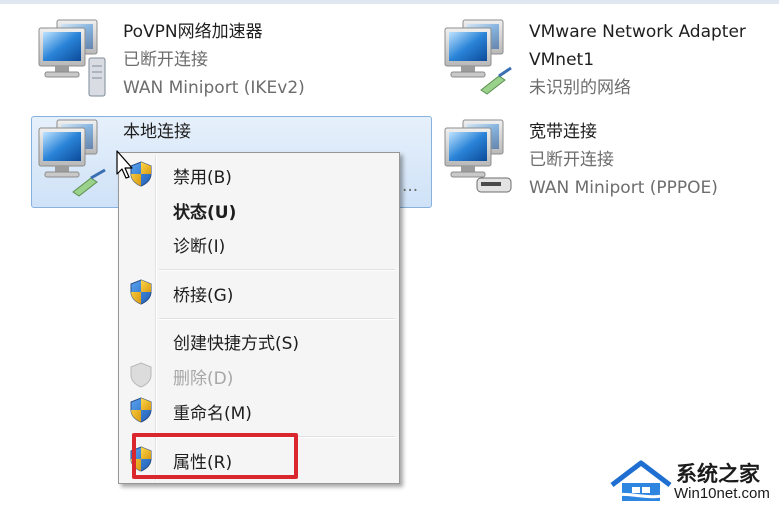  Describe the element at coordinates (205, 213) in the screenshot. I see `menu-item-label: 状态(U)` at that location.